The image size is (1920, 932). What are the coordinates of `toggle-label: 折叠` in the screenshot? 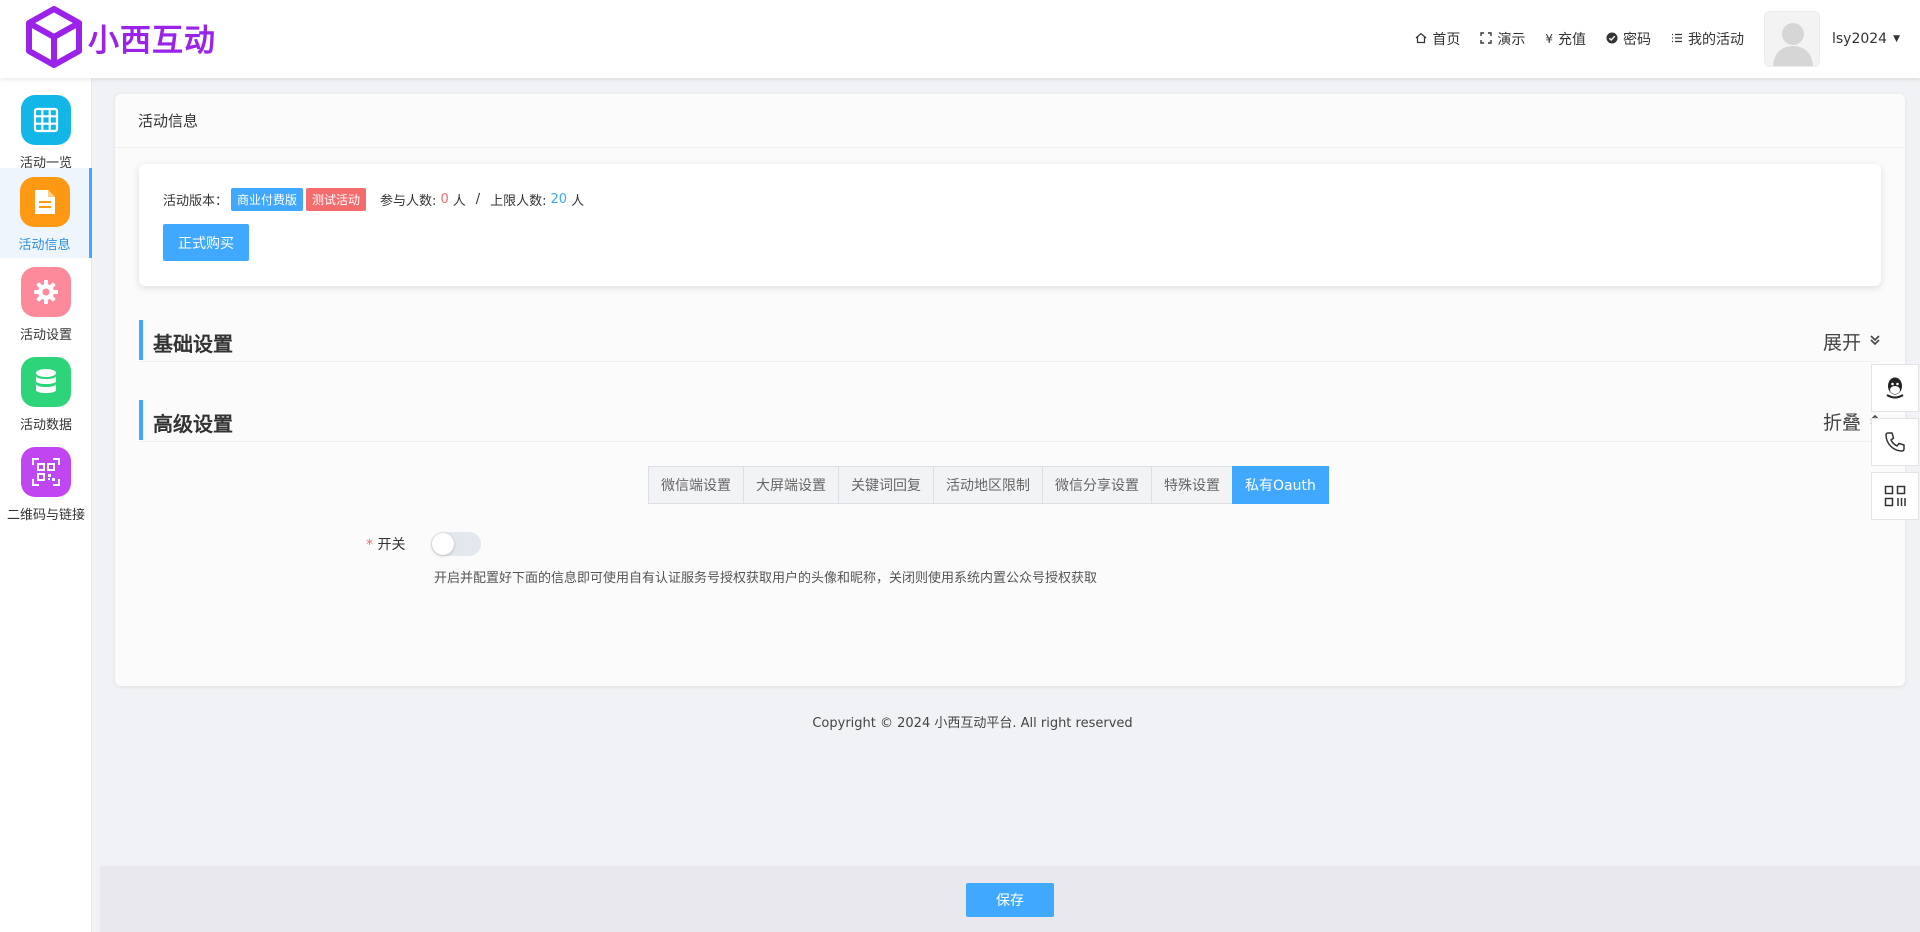 It's located at (1841, 423).